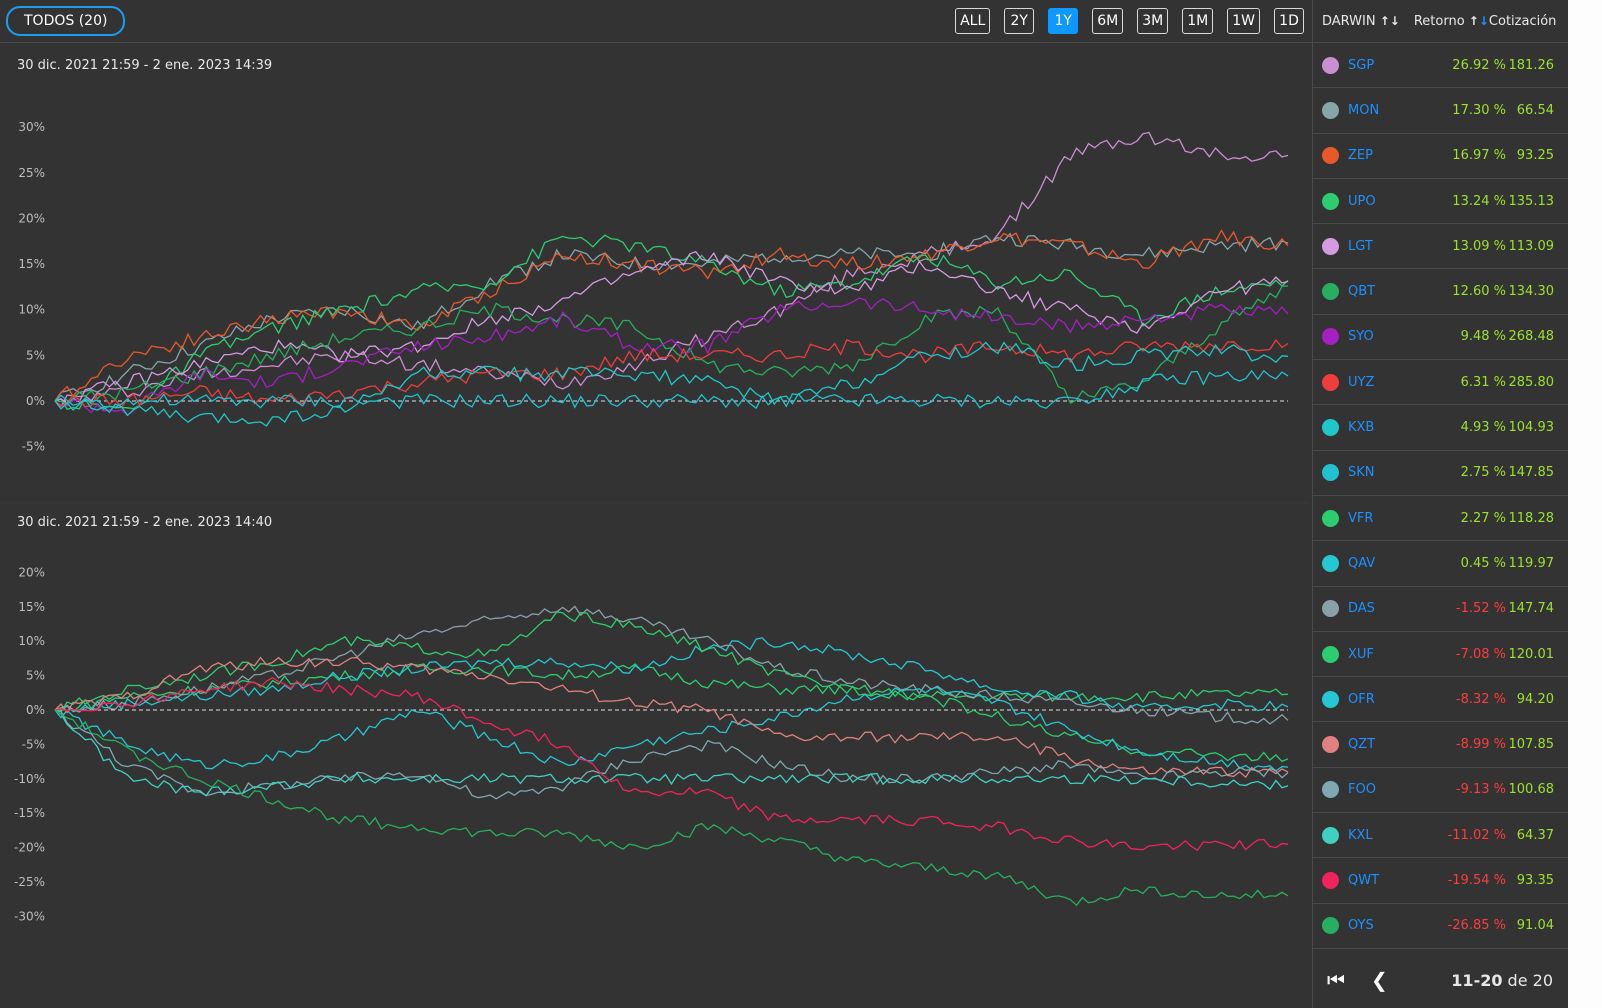  Describe the element at coordinates (1372, 201) in the screenshot. I see `darwin-name: UPO` at that location.